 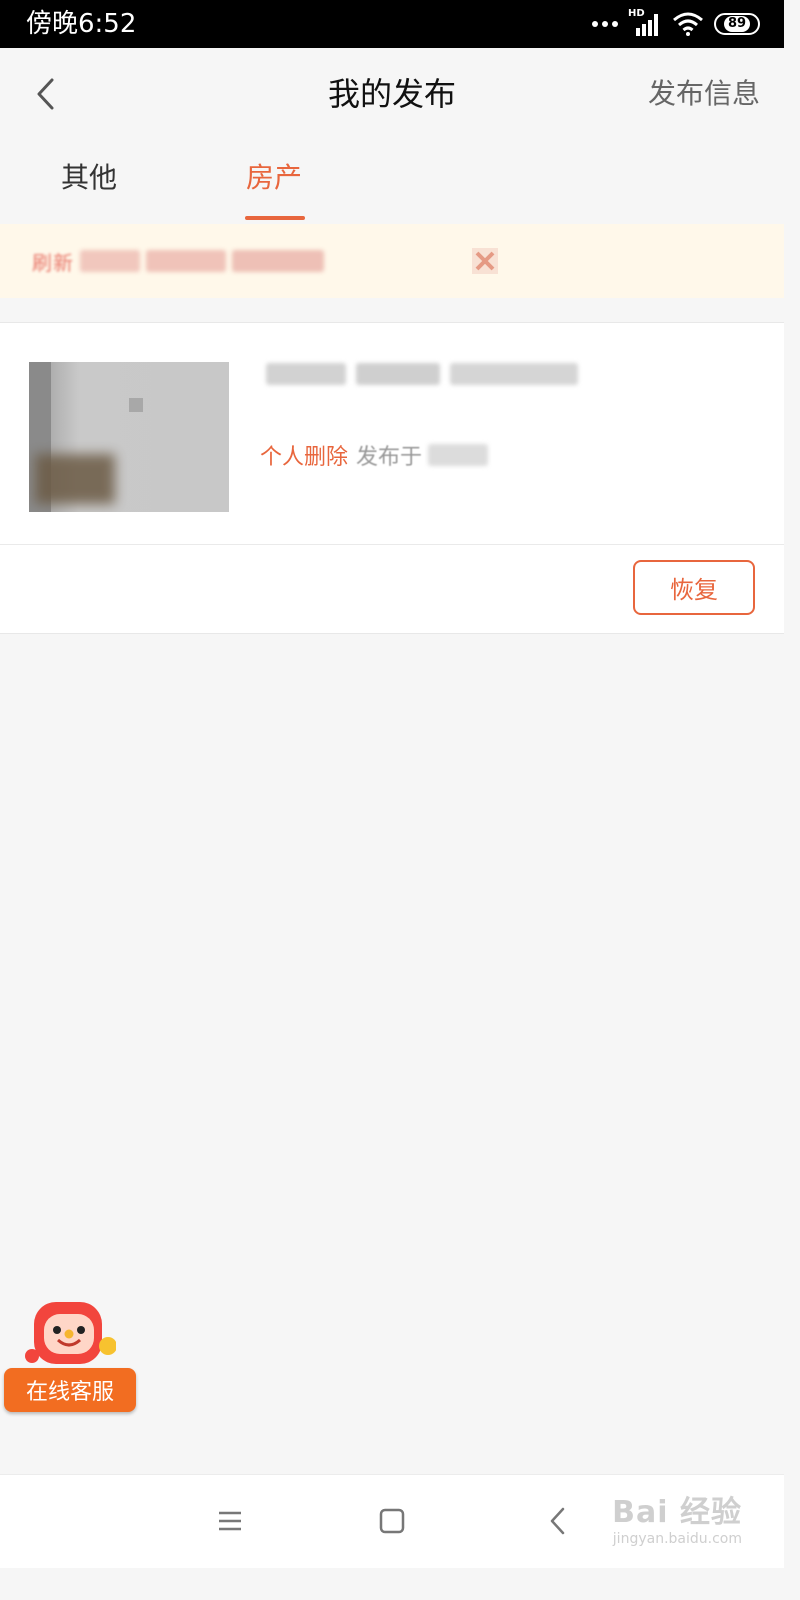 I want to click on listing-status: 个人删除, so click(x=304, y=457).